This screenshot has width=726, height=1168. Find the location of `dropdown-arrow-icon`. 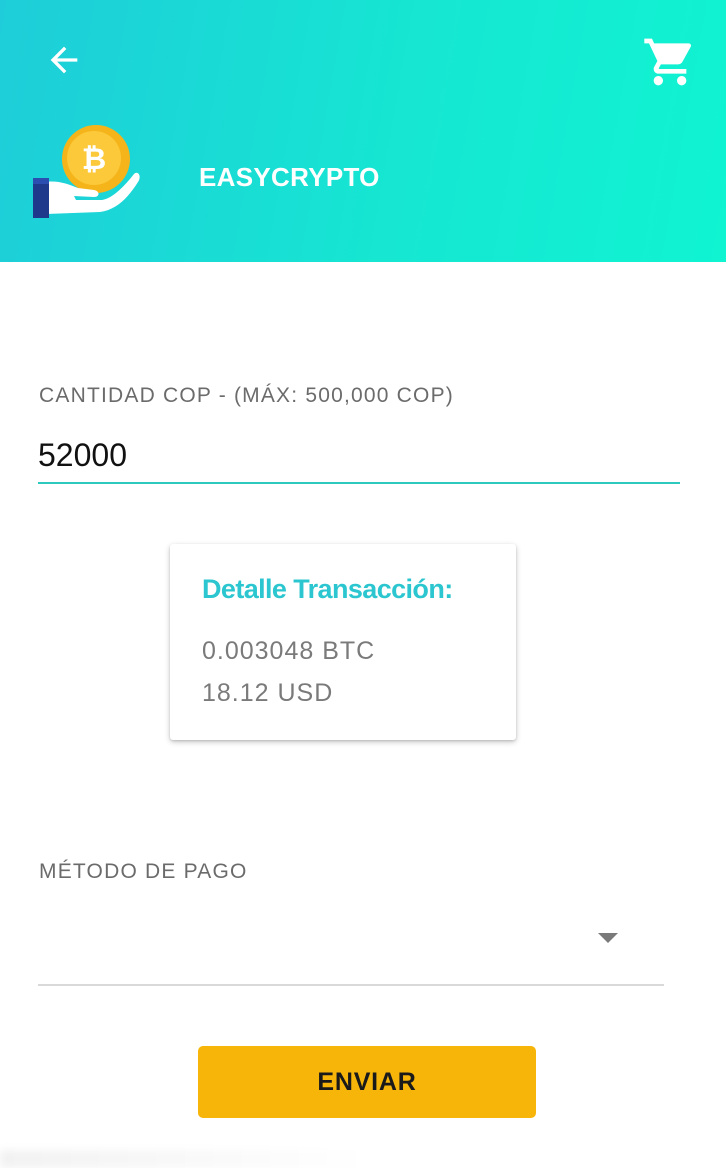

dropdown-arrow-icon is located at coordinates (608, 938).